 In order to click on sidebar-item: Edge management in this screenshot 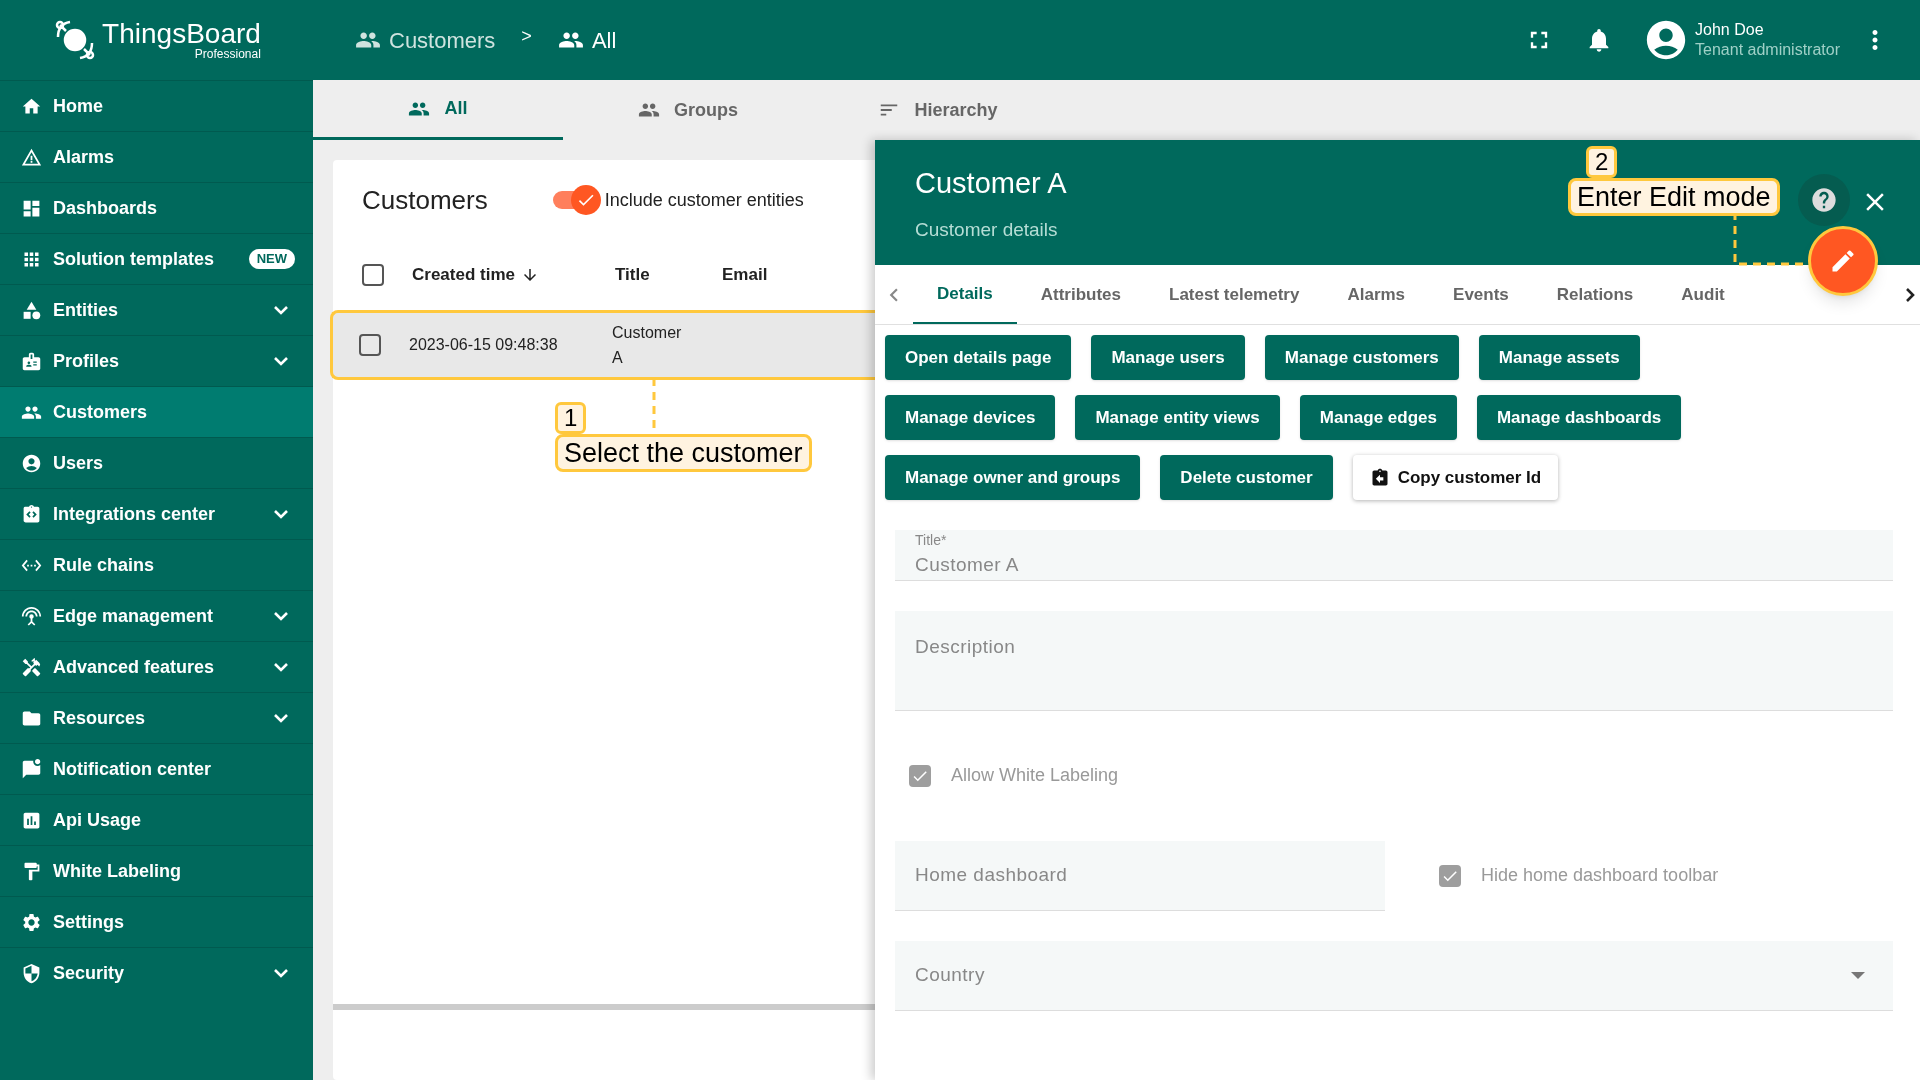, I will do `click(156, 615)`.